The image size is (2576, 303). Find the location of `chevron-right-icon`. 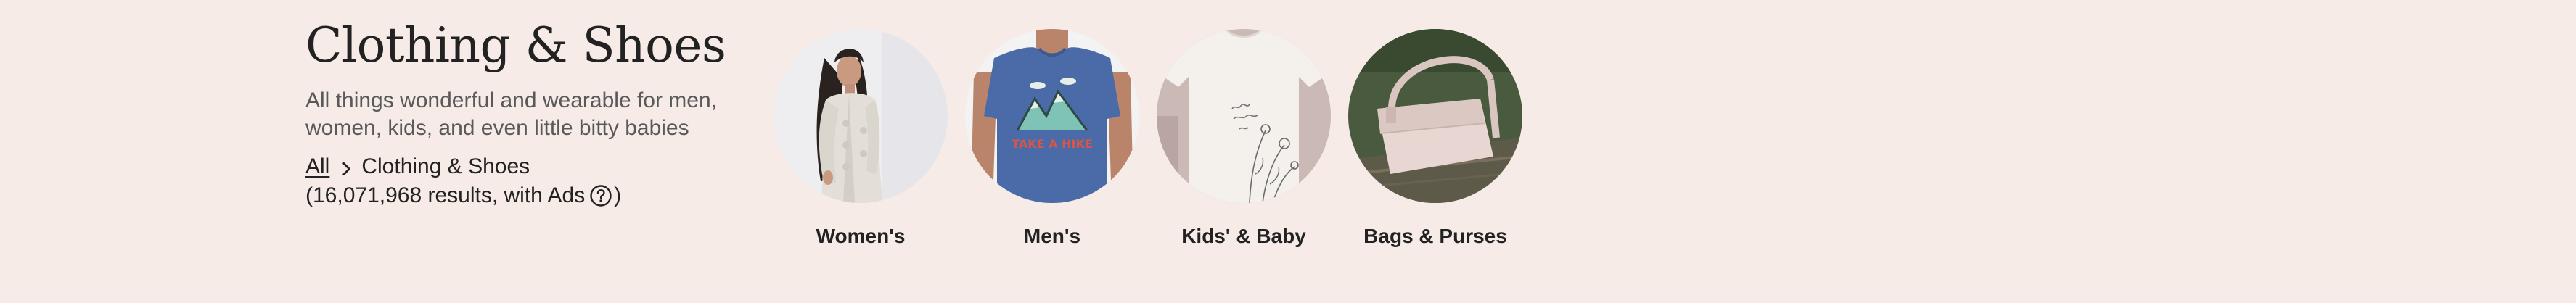

chevron-right-icon is located at coordinates (346, 166).